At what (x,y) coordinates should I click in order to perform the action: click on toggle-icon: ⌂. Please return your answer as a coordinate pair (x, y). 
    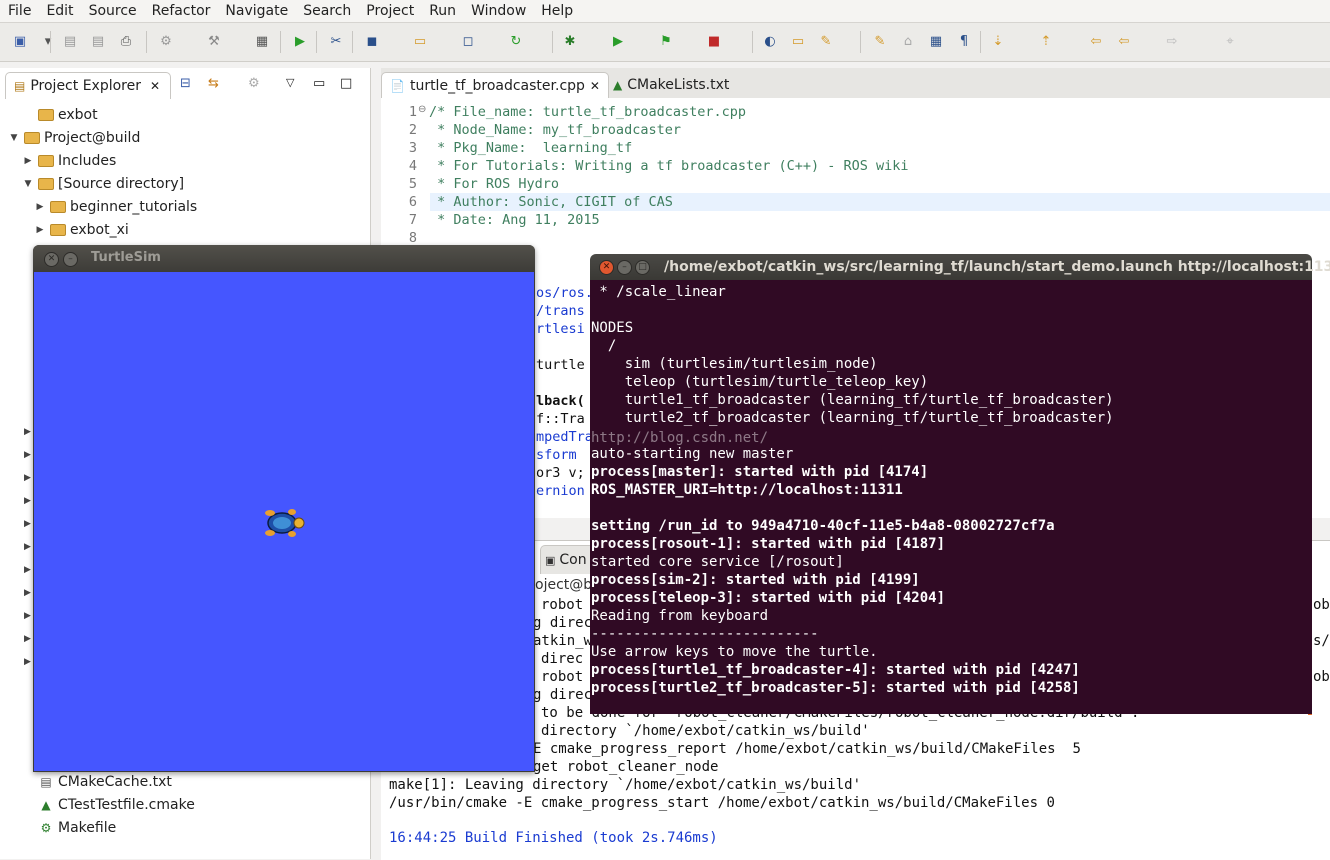
    Looking at the image, I should click on (908, 41).